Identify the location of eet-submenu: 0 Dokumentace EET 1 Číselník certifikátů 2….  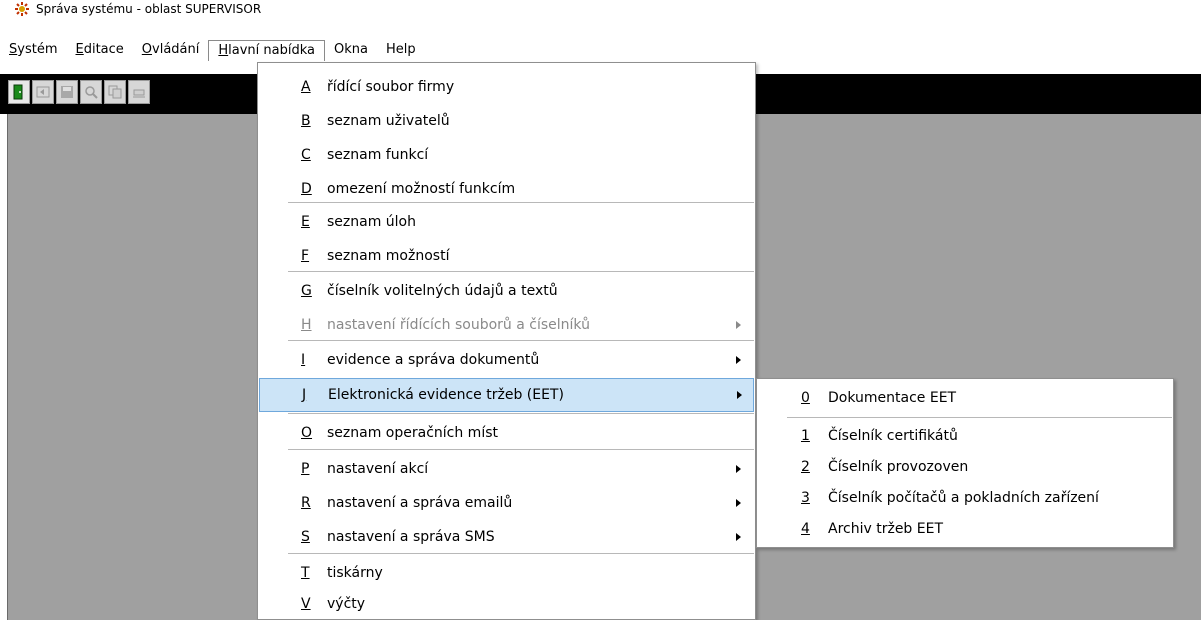
(965, 463).